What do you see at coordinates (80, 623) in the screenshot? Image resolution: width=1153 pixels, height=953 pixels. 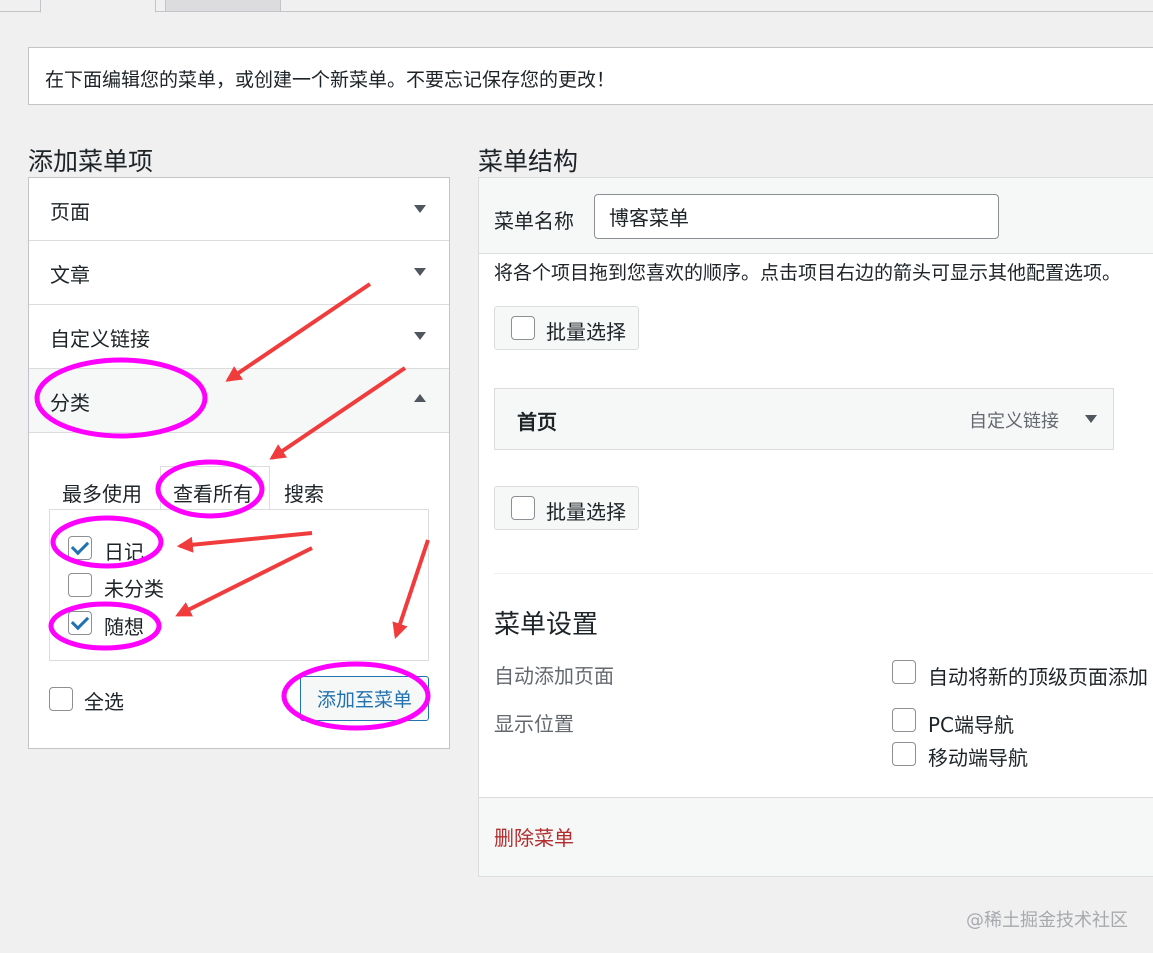 I see `category-checkbox-thoughts` at bounding box center [80, 623].